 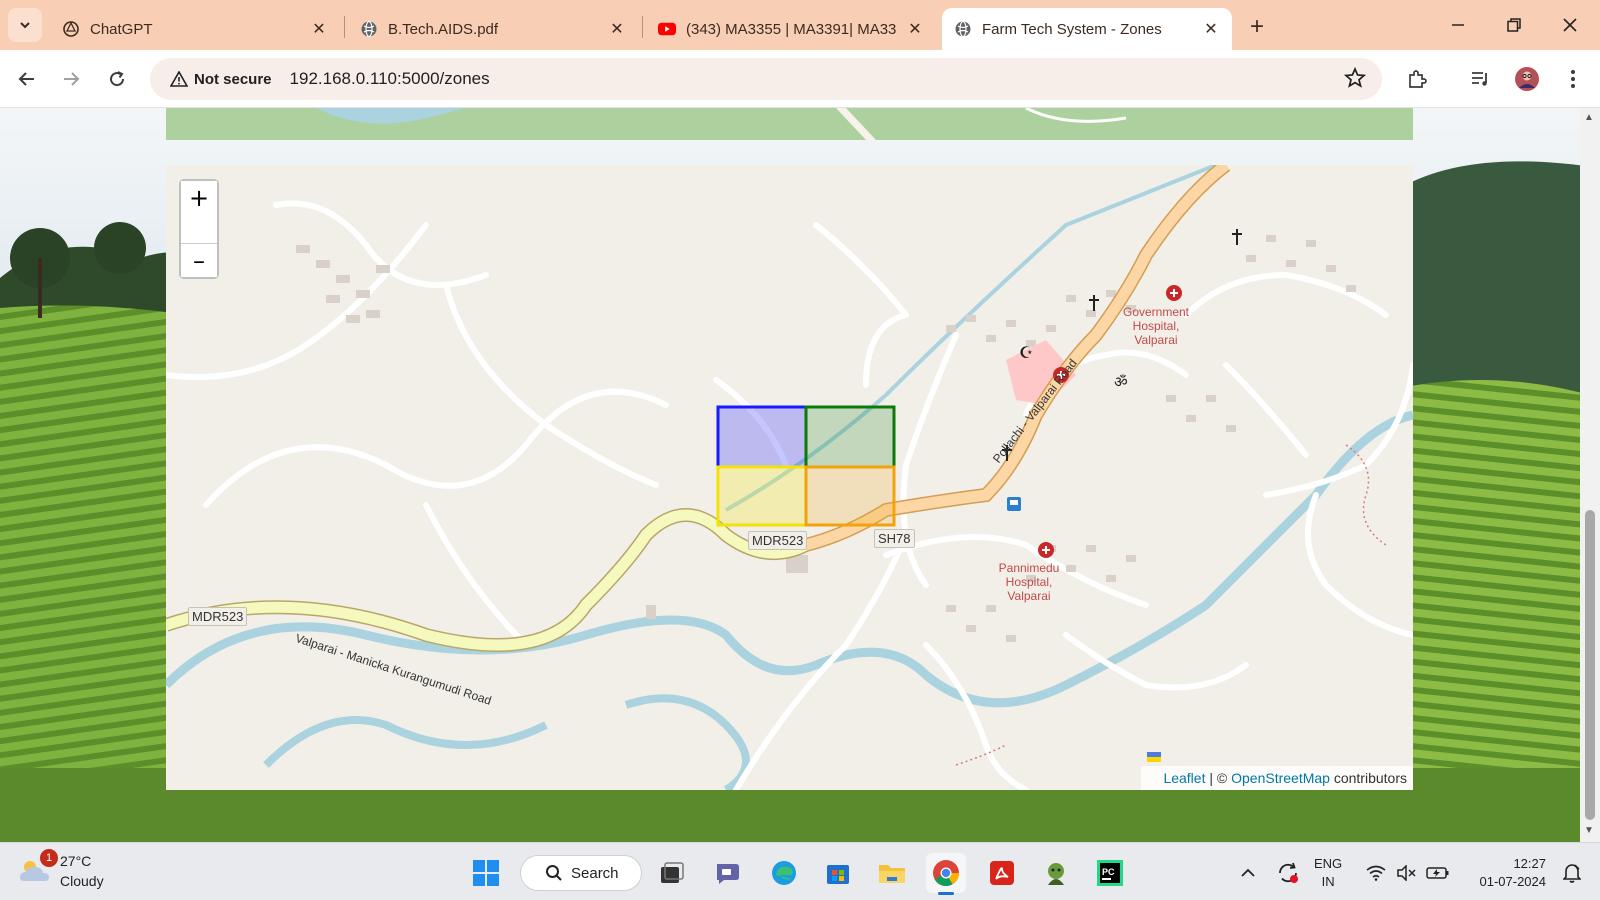 I want to click on battery-button, so click(x=1438, y=873).